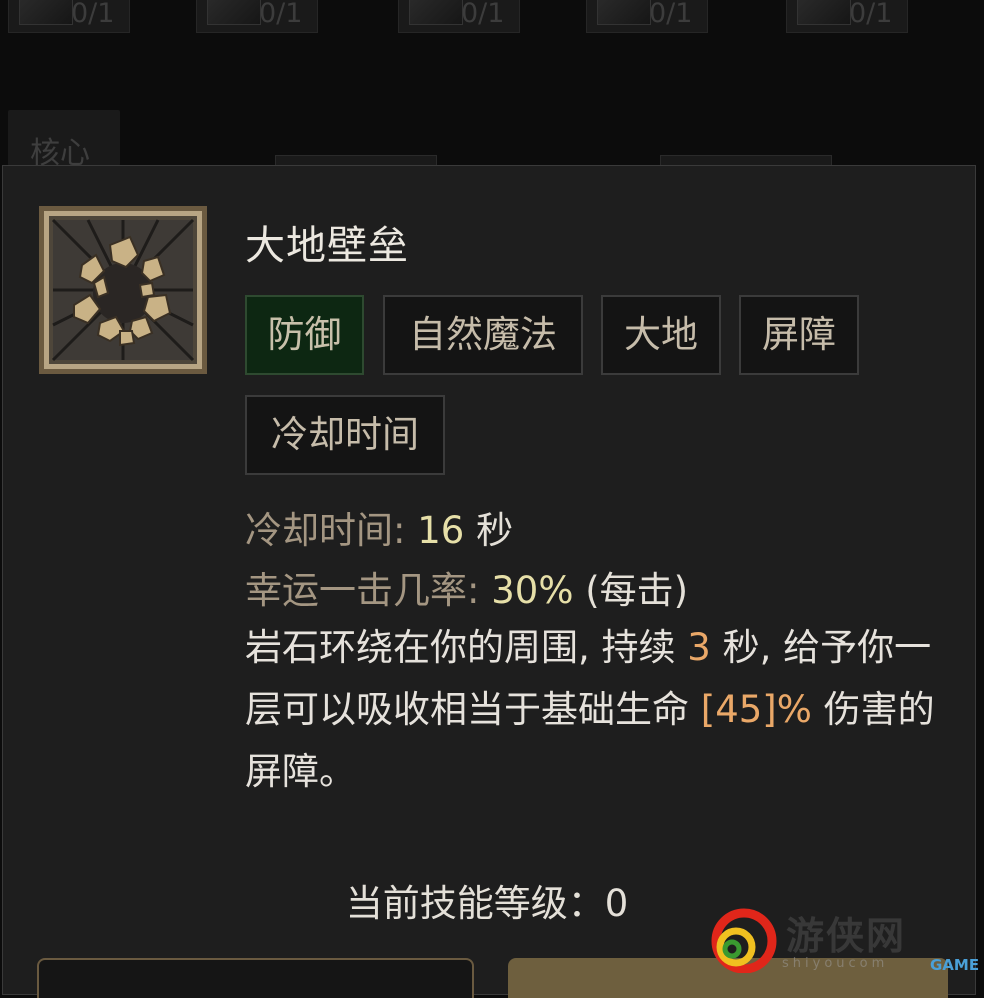 Image resolution: width=984 pixels, height=998 pixels. Describe the element at coordinates (495, 530) in the screenshot. I see `cooldown-unit: 秒` at that location.